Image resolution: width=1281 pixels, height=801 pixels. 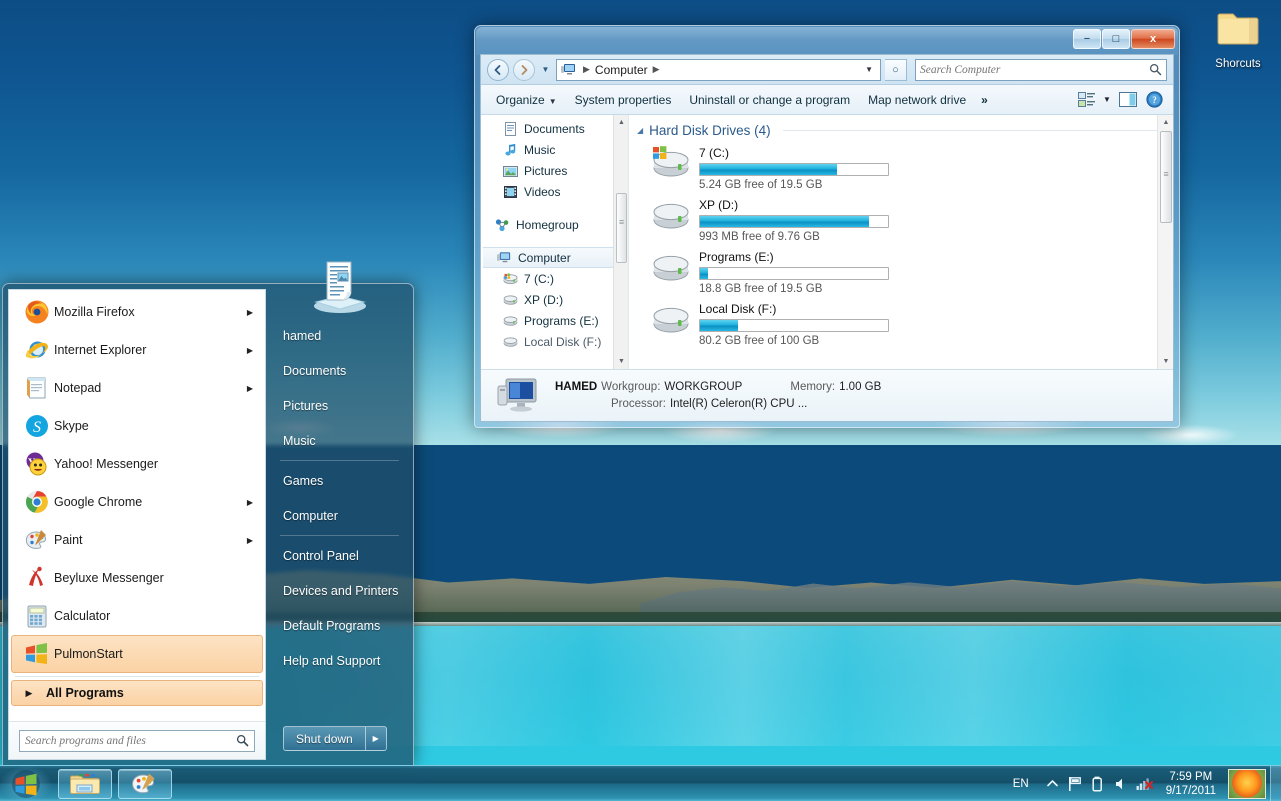 What do you see at coordinates (339, 405) in the screenshot?
I see `start-place-pictures: Pictures` at bounding box center [339, 405].